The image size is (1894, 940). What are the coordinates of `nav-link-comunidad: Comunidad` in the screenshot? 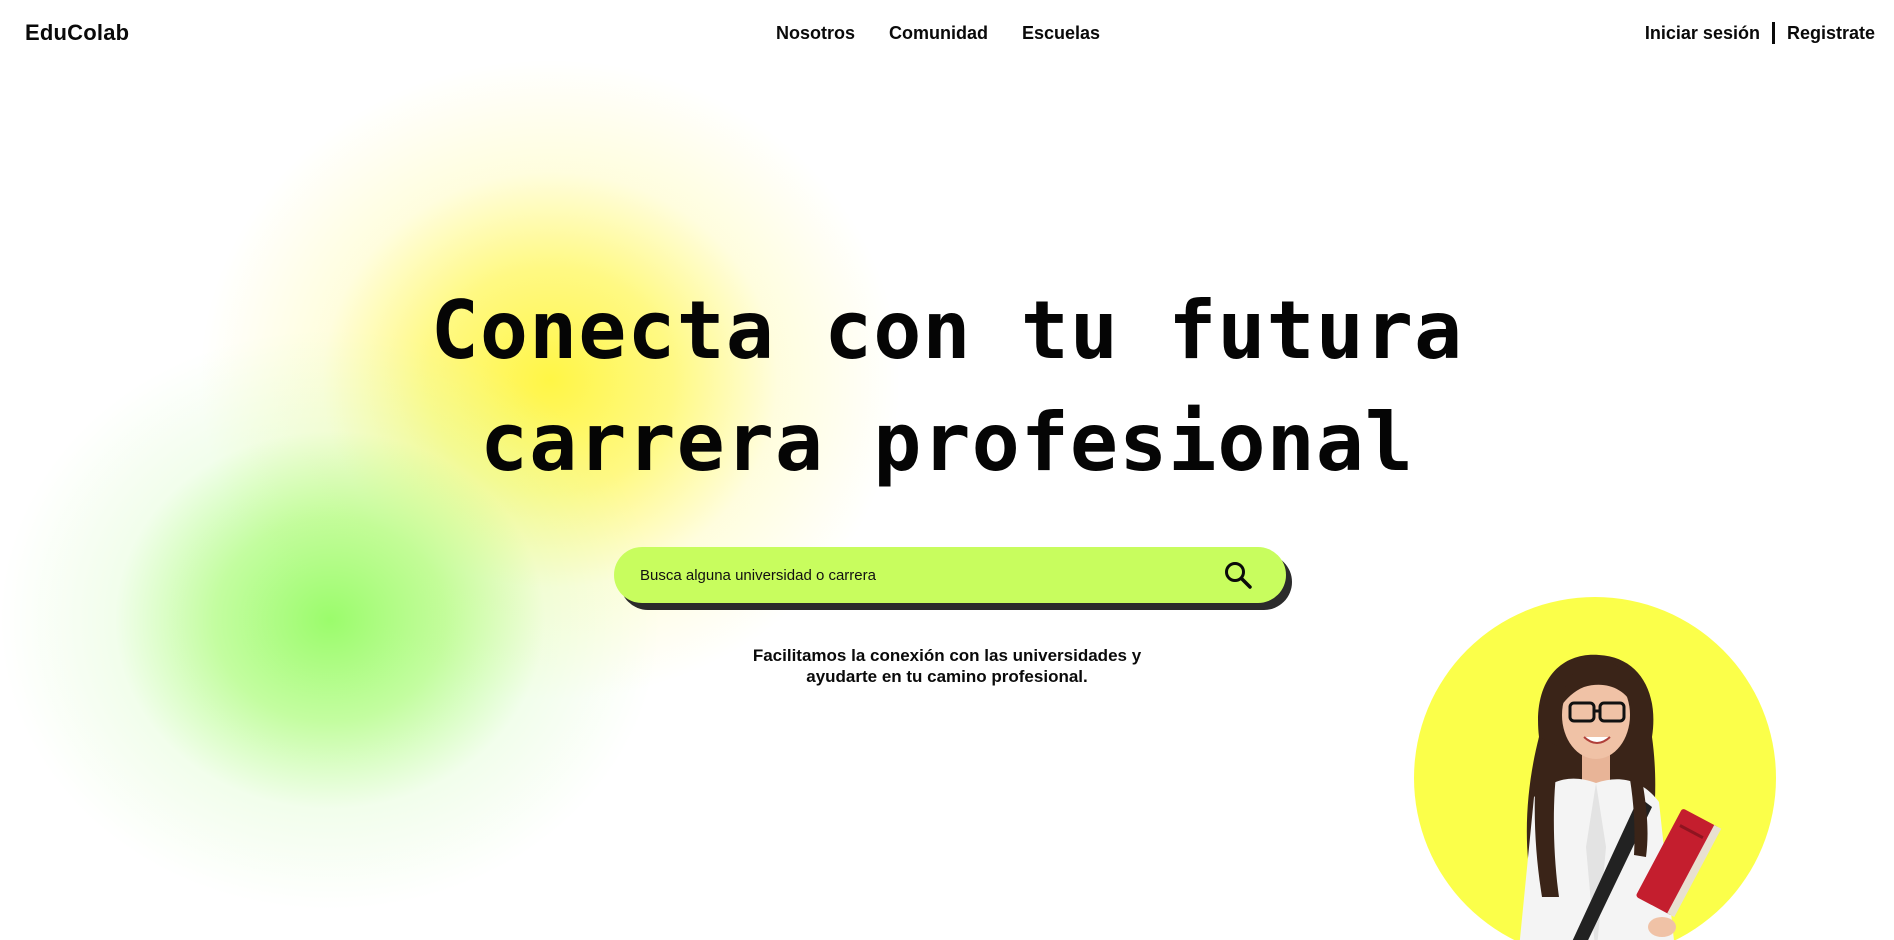 It's located at (938, 33).